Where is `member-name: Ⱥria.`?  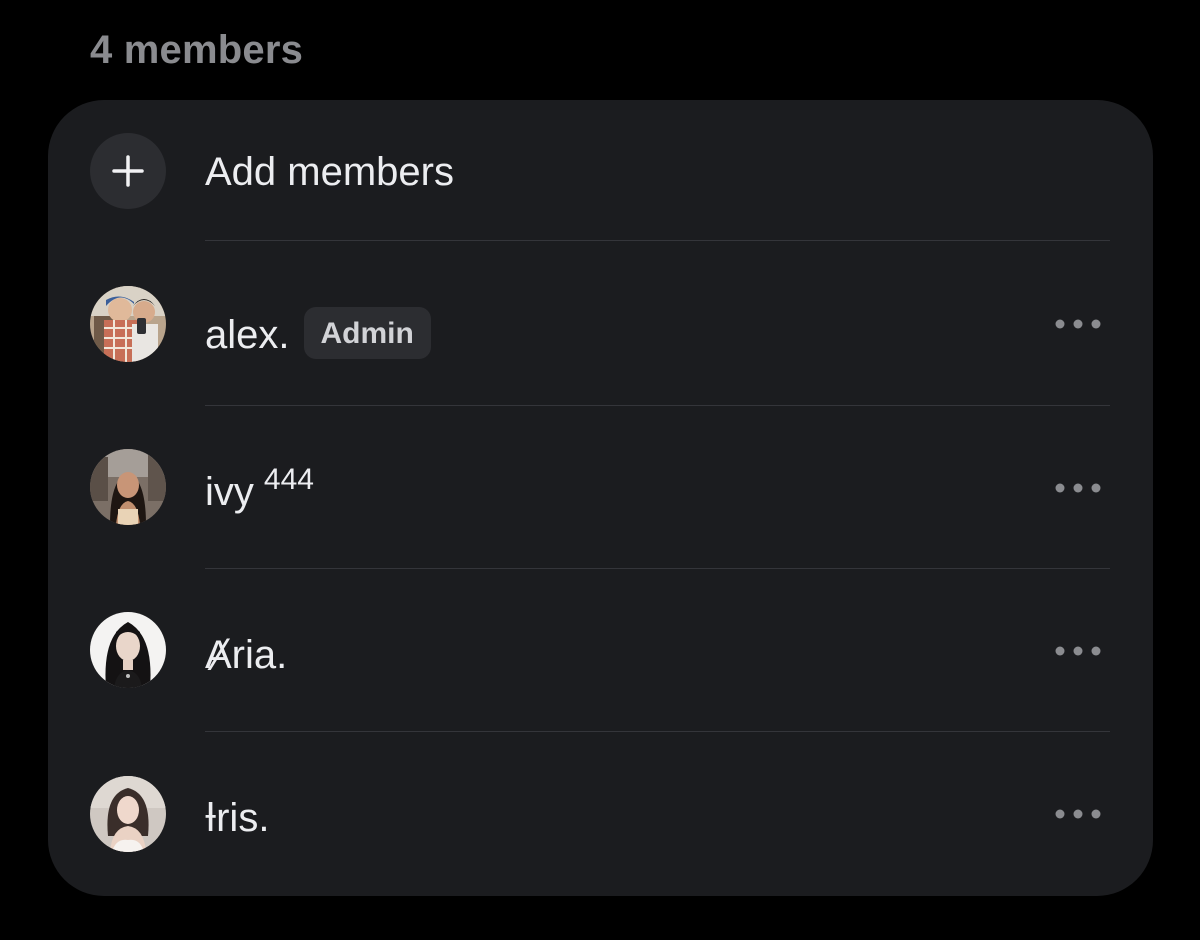 member-name: Ⱥria. is located at coordinates (246, 655).